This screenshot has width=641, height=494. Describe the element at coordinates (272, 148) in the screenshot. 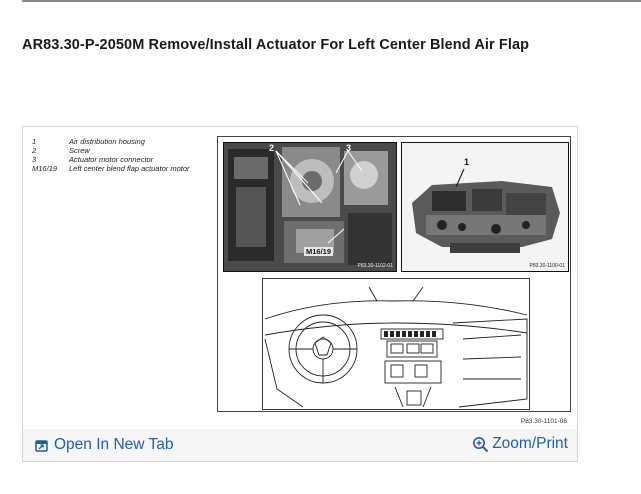

I see `callout-2: 2` at that location.